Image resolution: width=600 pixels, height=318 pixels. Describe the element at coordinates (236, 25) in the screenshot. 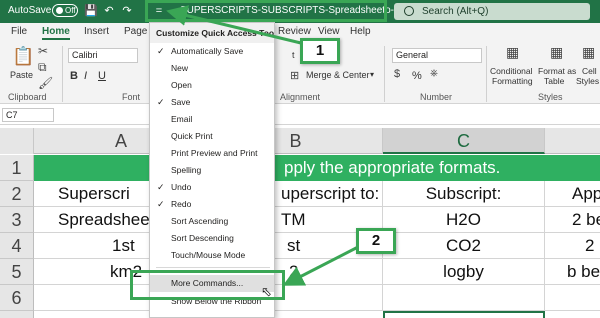

I see `arrow-to-qat` at that location.